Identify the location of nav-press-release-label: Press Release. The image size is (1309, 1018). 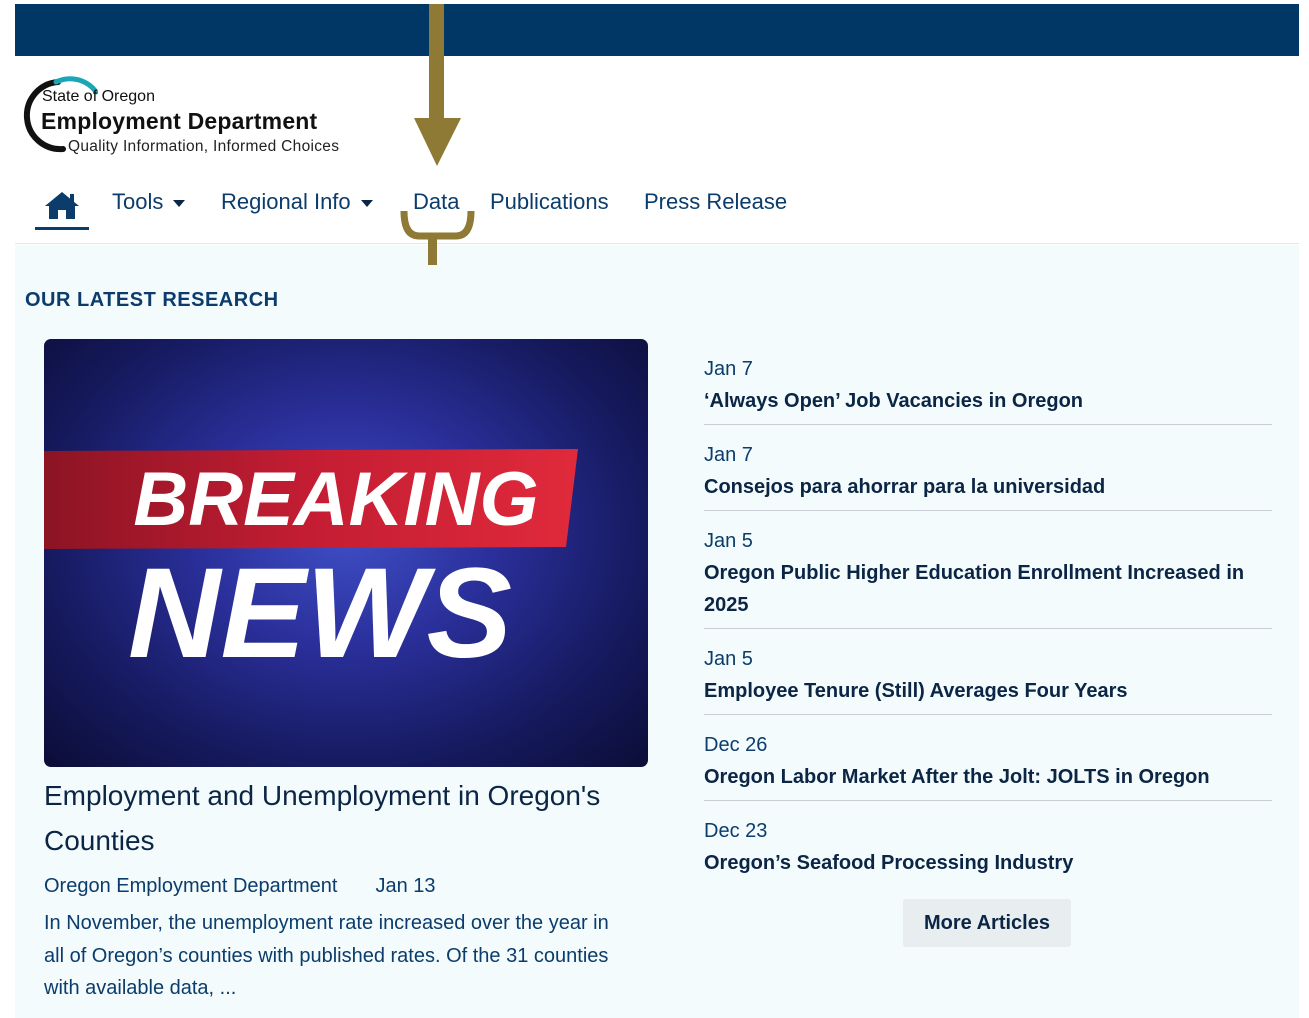
(716, 201).